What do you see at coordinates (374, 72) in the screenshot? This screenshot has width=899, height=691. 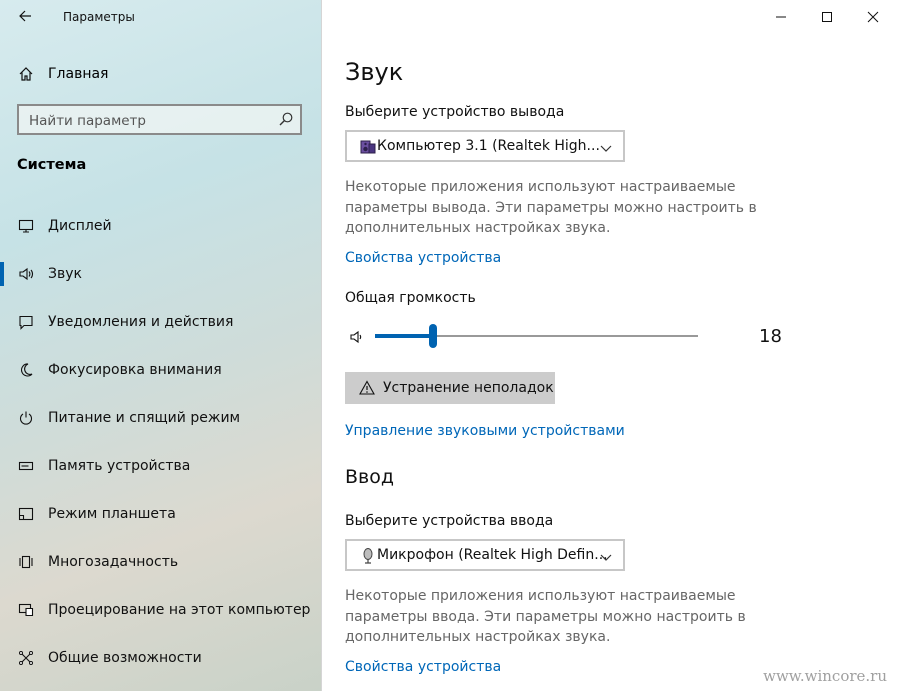 I see `page-title: Звук` at bounding box center [374, 72].